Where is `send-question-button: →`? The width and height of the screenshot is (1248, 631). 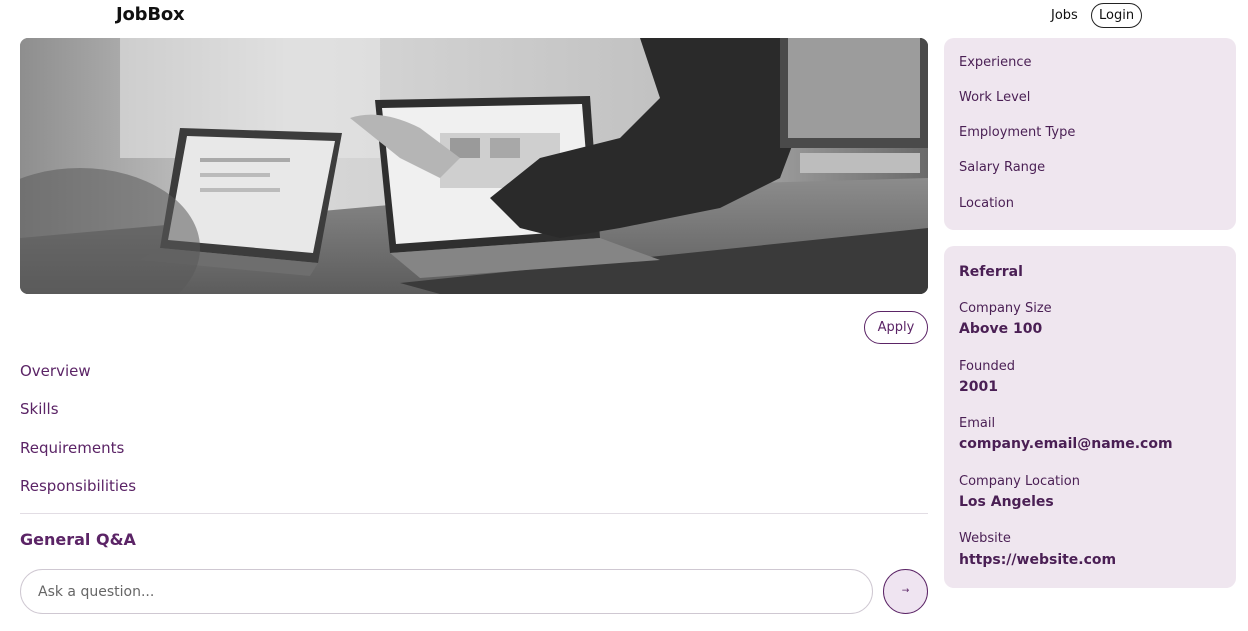
send-question-button: → is located at coordinates (905, 591).